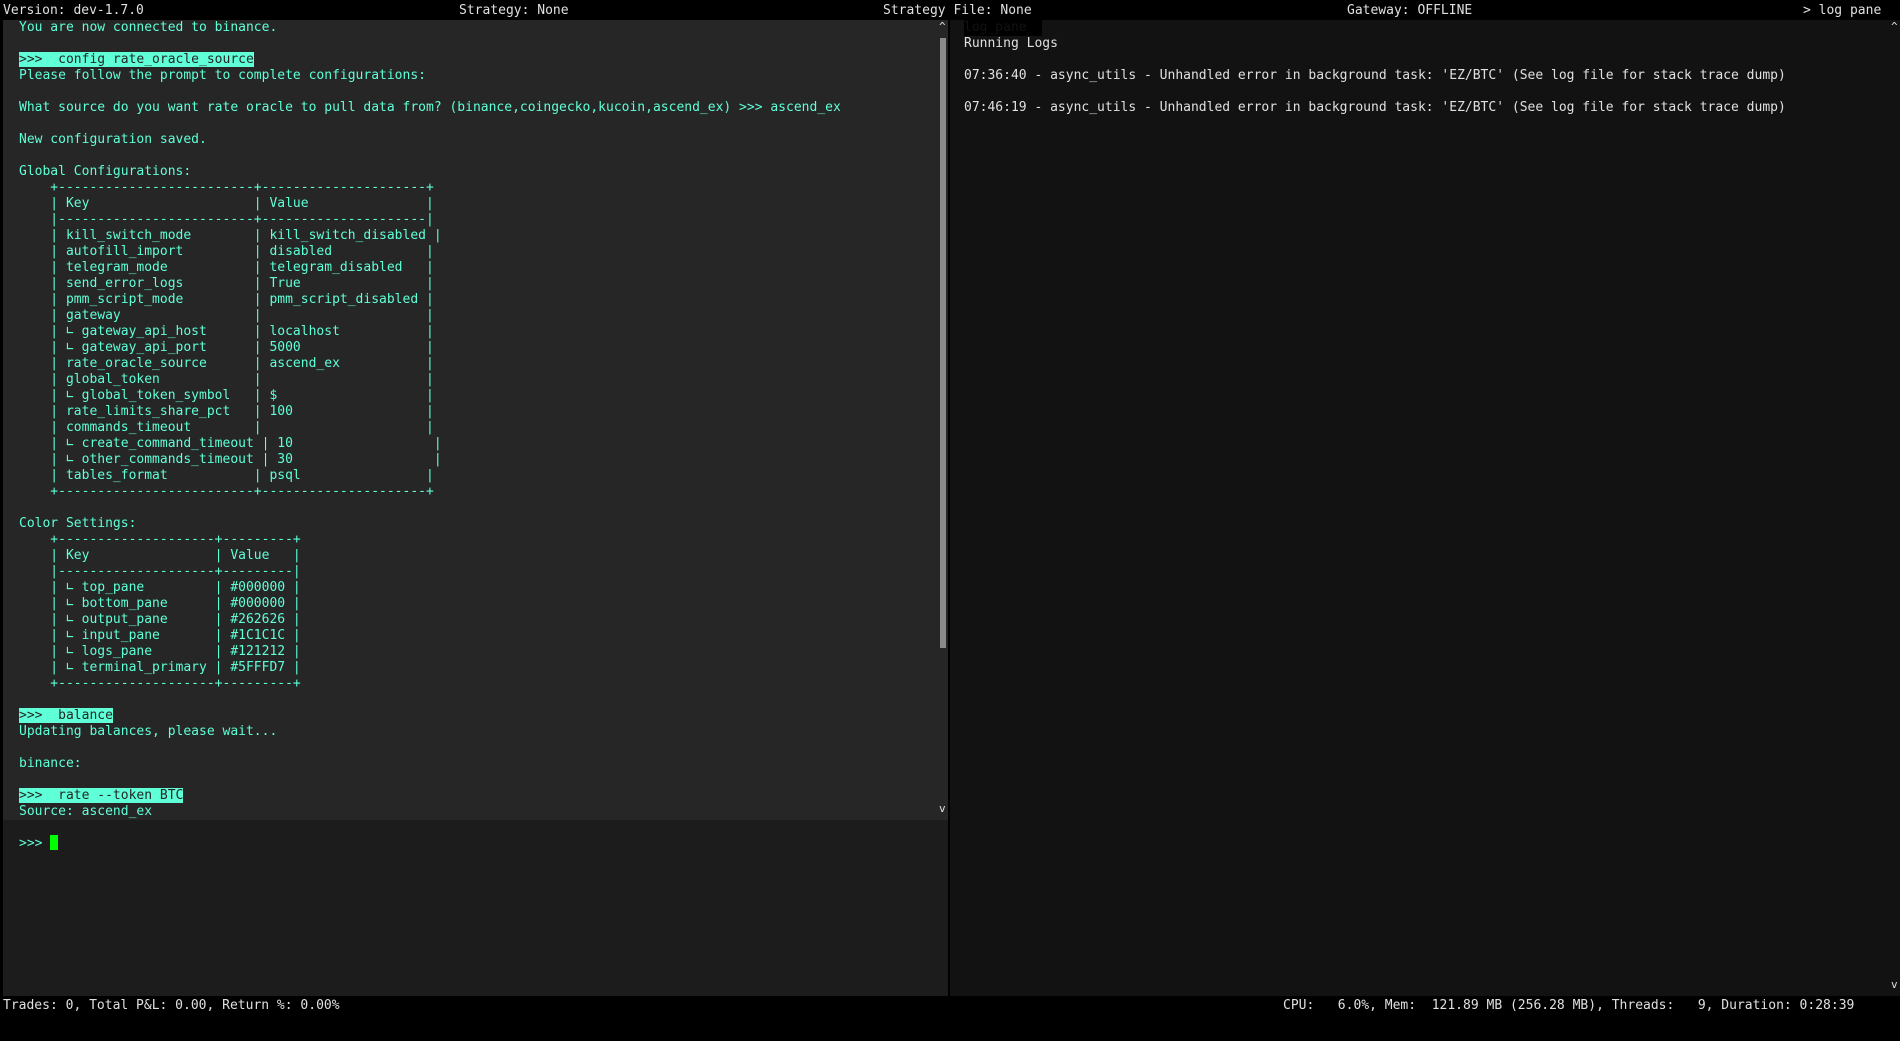 The image size is (1900, 1041). Describe the element at coordinates (101, 795) in the screenshot. I see `command-text: >>> rate --token BTC` at that location.